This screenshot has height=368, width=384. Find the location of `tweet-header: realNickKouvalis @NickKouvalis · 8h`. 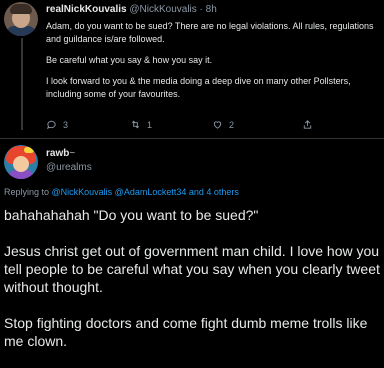

tweet-header: realNickKouvalis @NickKouvalis · 8h is located at coordinates (131, 9).